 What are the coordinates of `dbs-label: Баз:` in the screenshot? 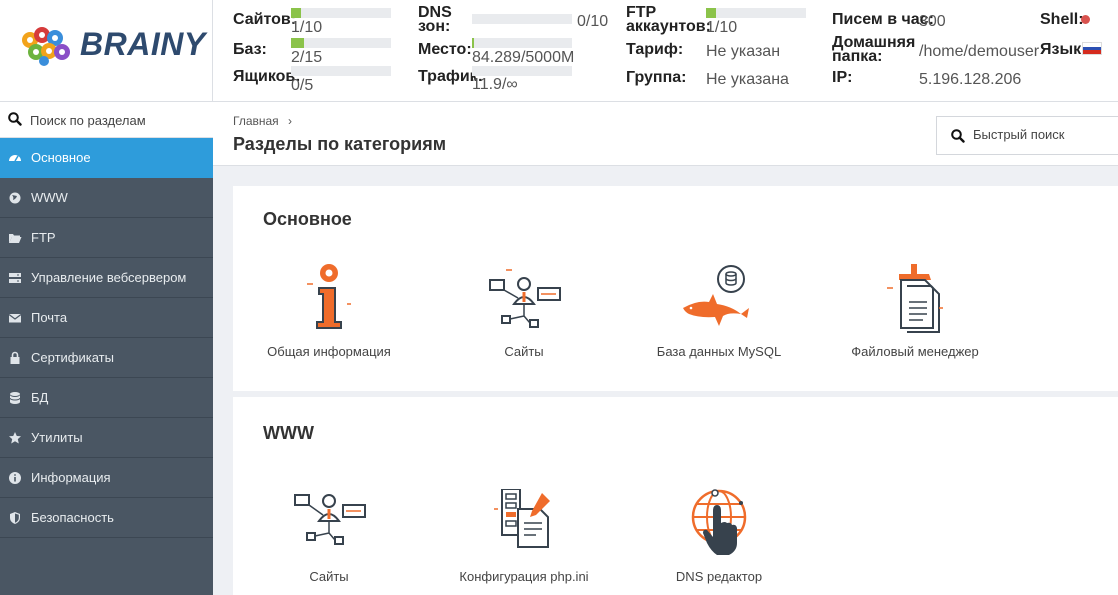 It's located at (250, 49).